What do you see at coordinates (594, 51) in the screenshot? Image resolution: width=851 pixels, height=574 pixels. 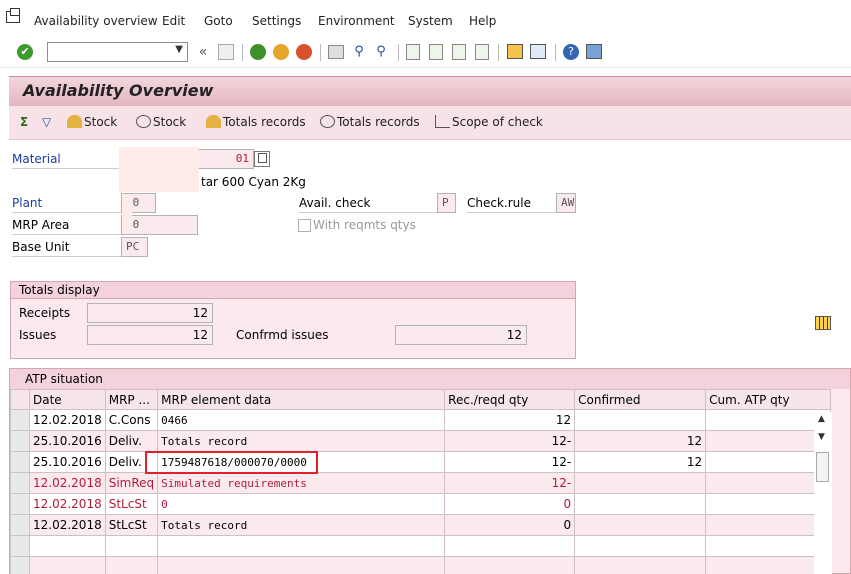 I see `customize-layout-icon` at bounding box center [594, 51].